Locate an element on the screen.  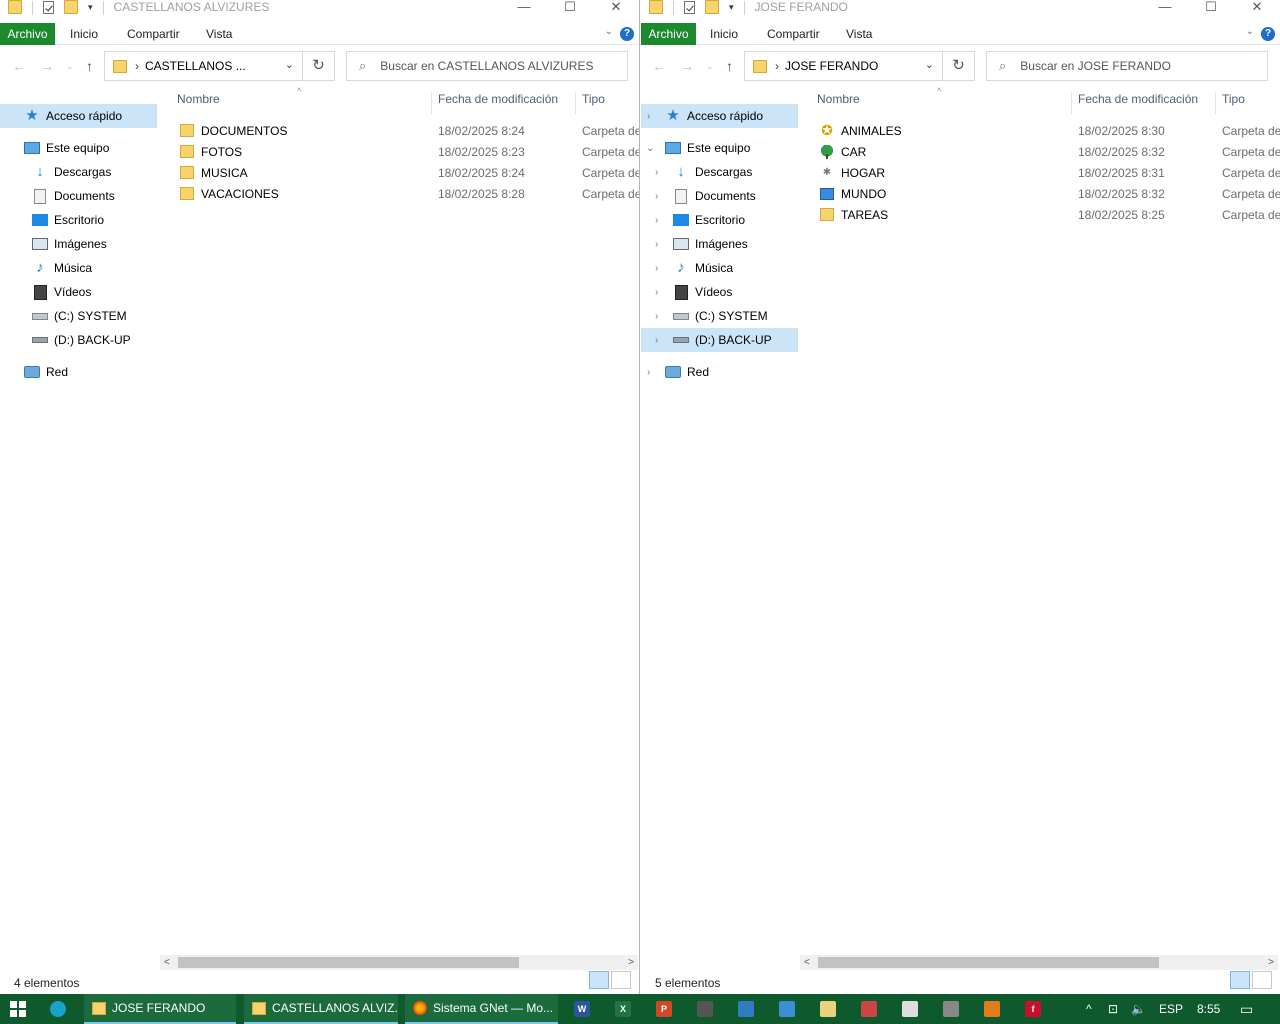
file-row: ✱ HOGAR 18/02/2025 8:31 Carpeta de is located at coordinates (1050, 172).